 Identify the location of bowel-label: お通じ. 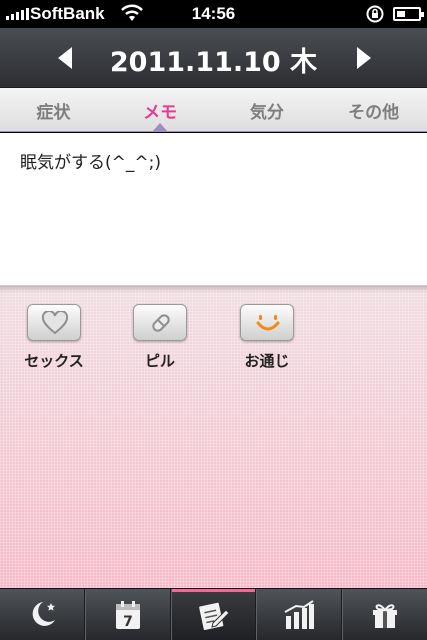
(267, 361).